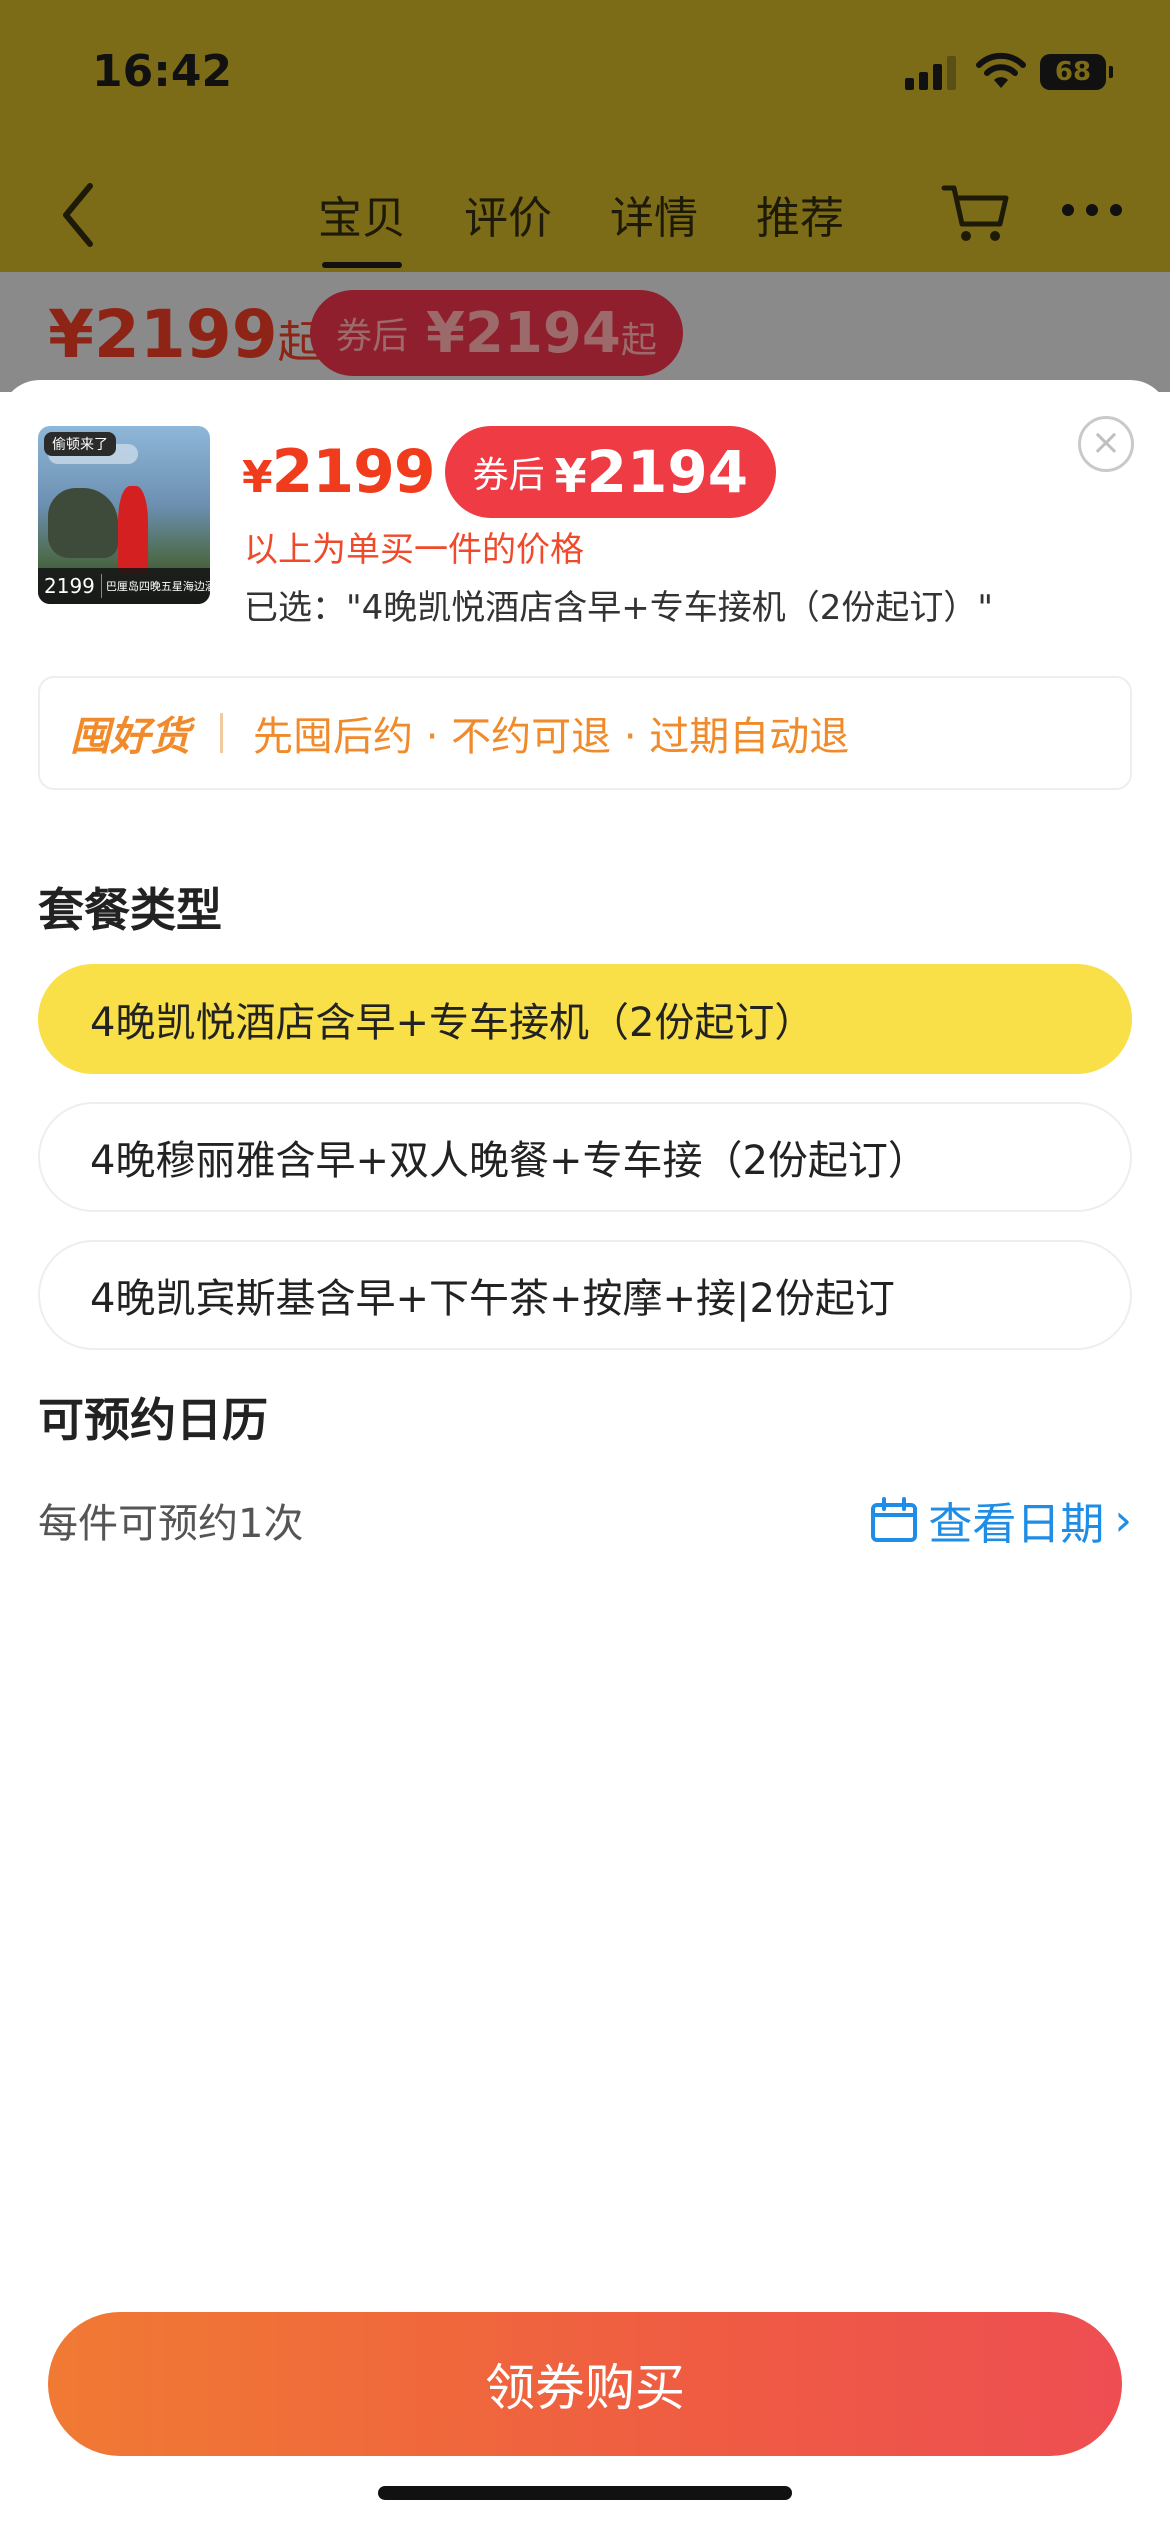 Image resolution: width=1170 pixels, height=2532 pixels. I want to click on price-value: 2199, so click(353, 472).